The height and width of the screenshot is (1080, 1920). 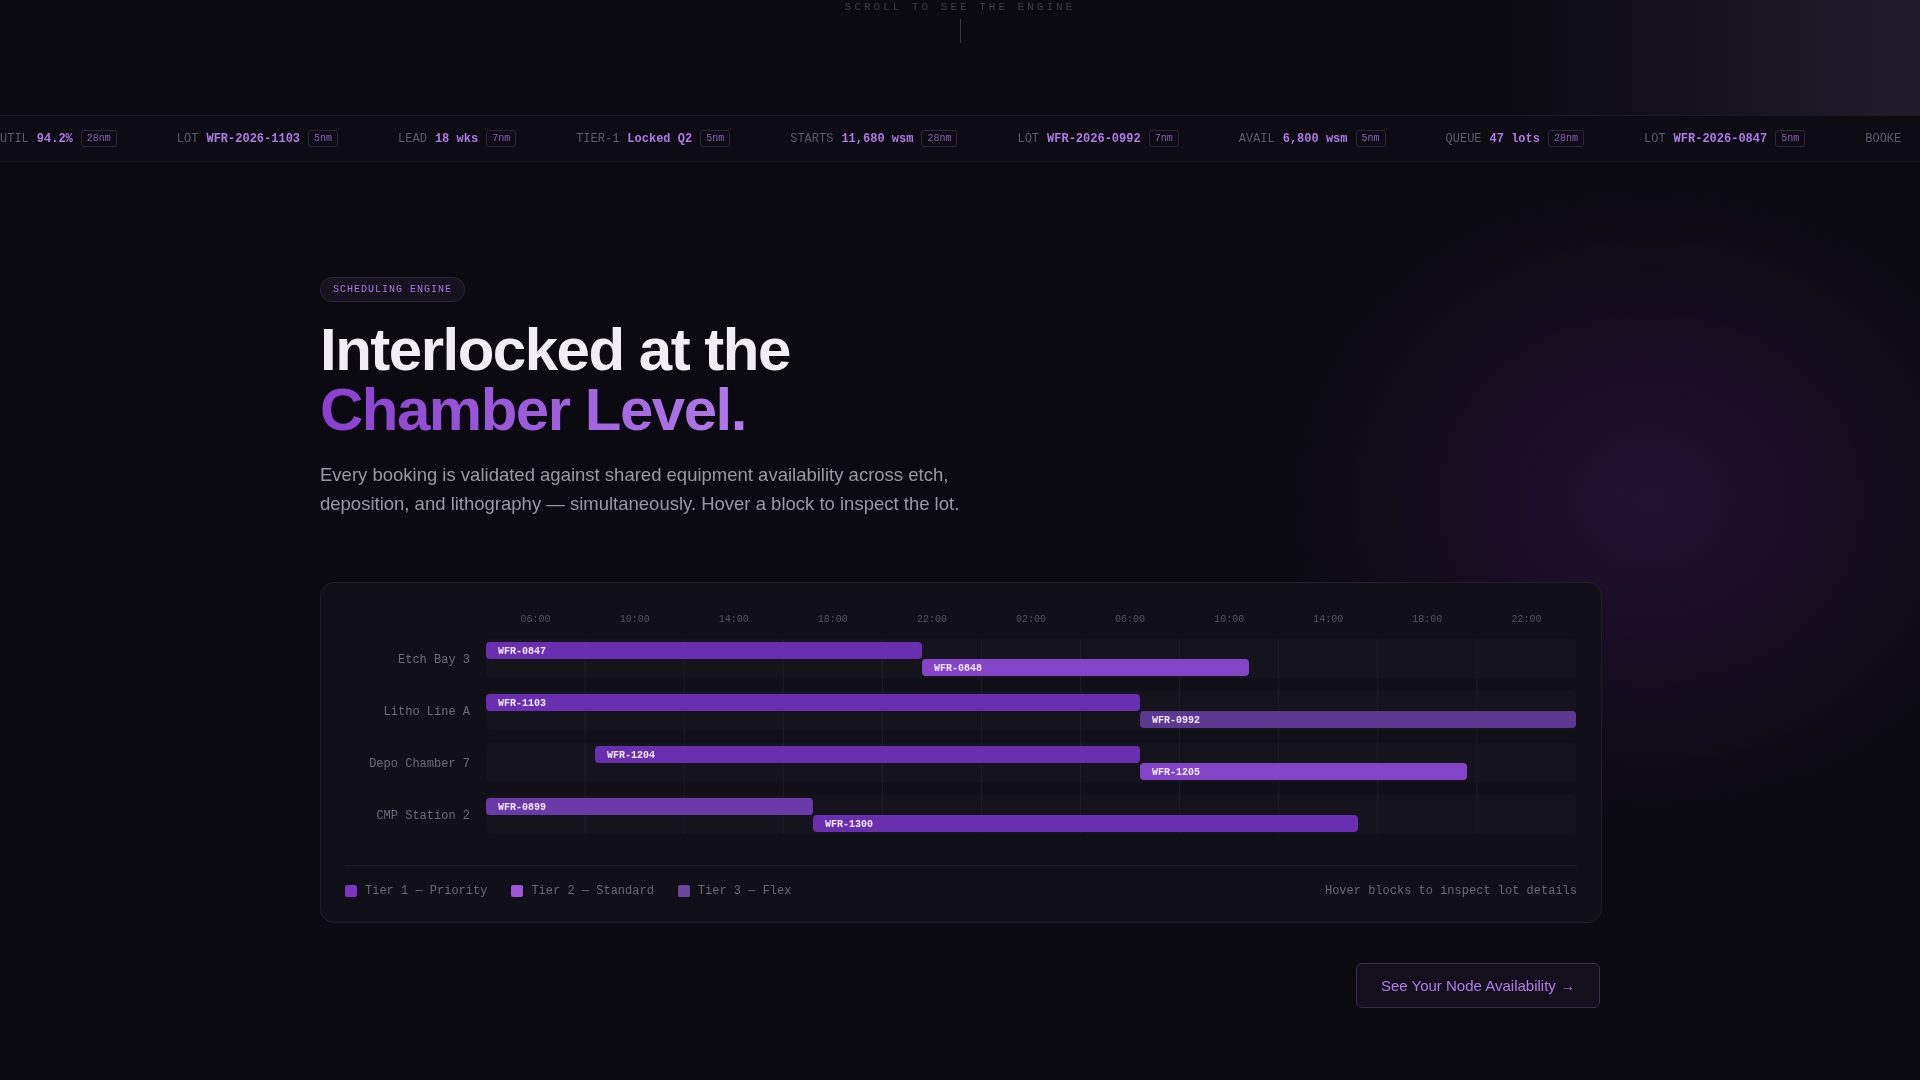 What do you see at coordinates (1883, 138) in the screenshot?
I see `ticker-label: BOOKE` at bounding box center [1883, 138].